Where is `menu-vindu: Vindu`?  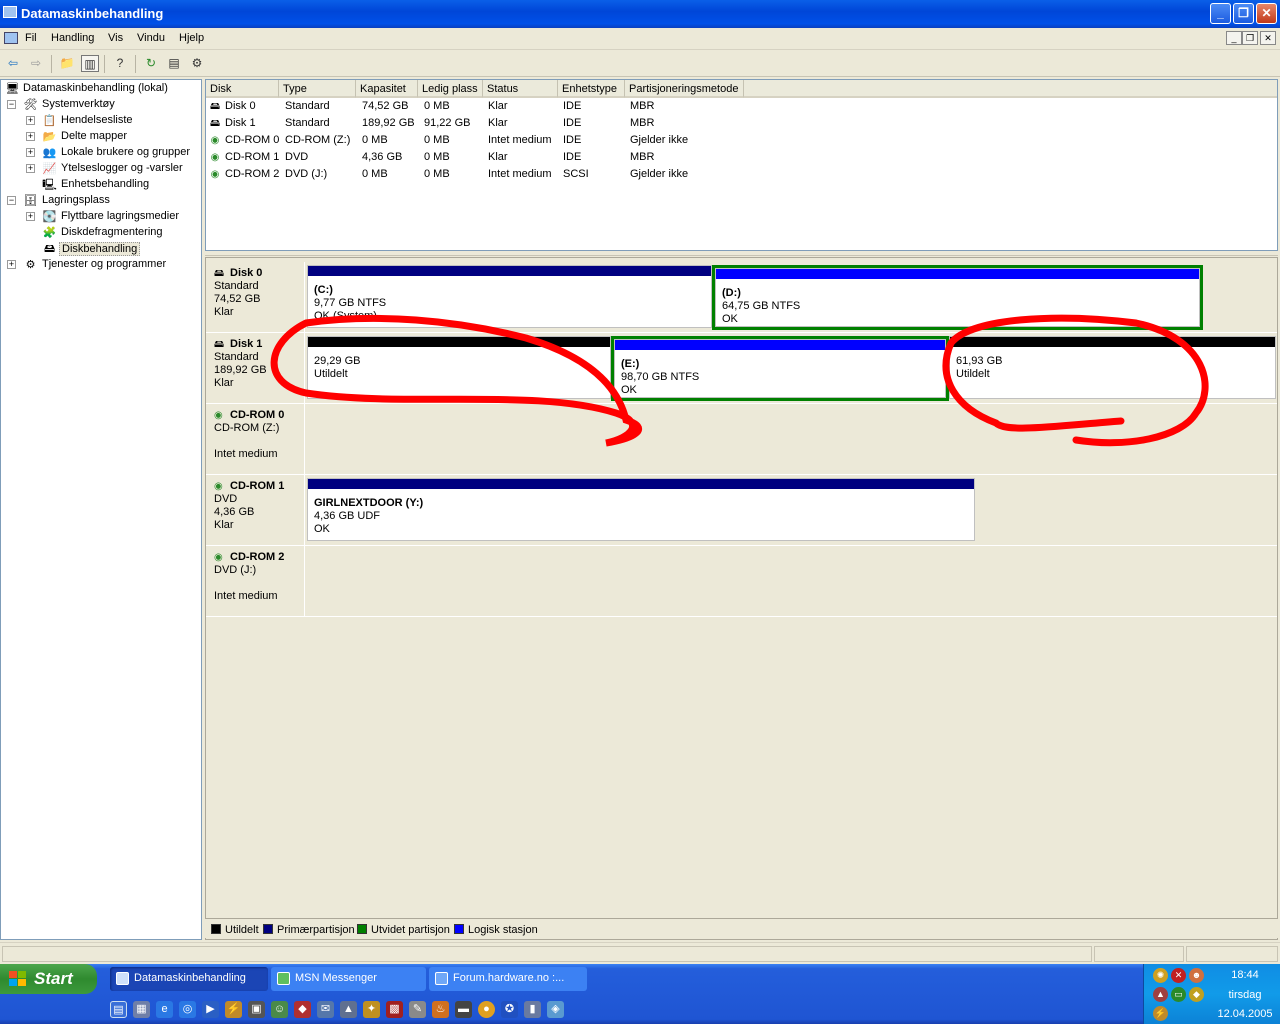 menu-vindu: Vindu is located at coordinates (151, 38).